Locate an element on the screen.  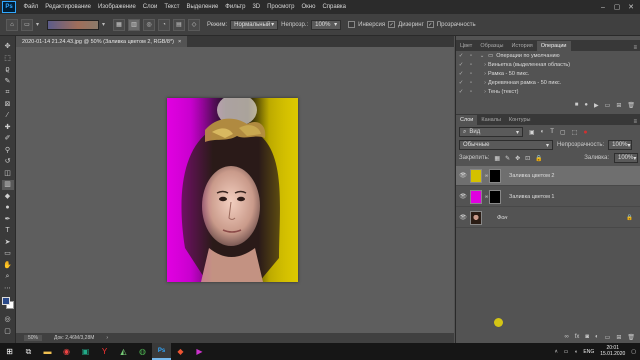
filter-shape-icon: ▢ is located at coordinates (563, 132).